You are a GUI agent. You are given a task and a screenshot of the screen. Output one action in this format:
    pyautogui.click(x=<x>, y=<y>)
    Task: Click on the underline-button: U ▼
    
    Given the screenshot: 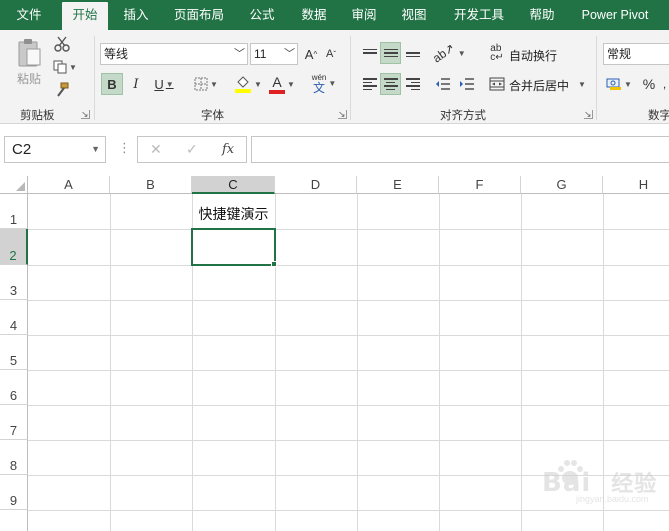 What is the action you would take?
    pyautogui.click(x=164, y=84)
    